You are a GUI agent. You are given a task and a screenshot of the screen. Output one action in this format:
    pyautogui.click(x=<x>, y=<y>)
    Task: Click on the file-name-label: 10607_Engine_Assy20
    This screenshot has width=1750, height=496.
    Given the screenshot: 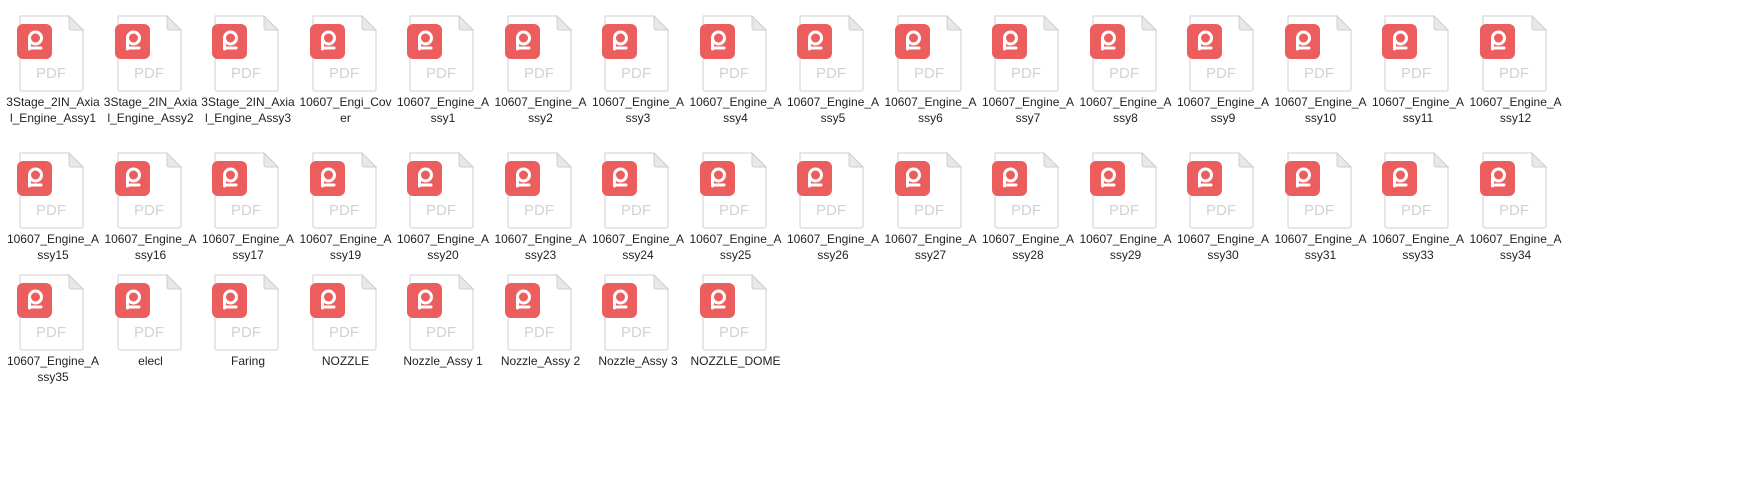 What is the action you would take?
    pyautogui.click(x=443, y=247)
    